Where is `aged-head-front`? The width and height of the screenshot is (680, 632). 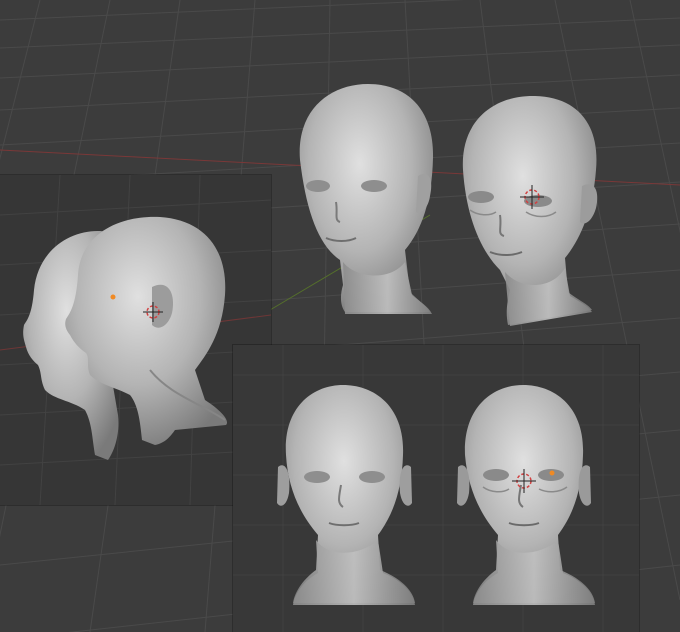
aged-head-front is located at coordinates (526, 495).